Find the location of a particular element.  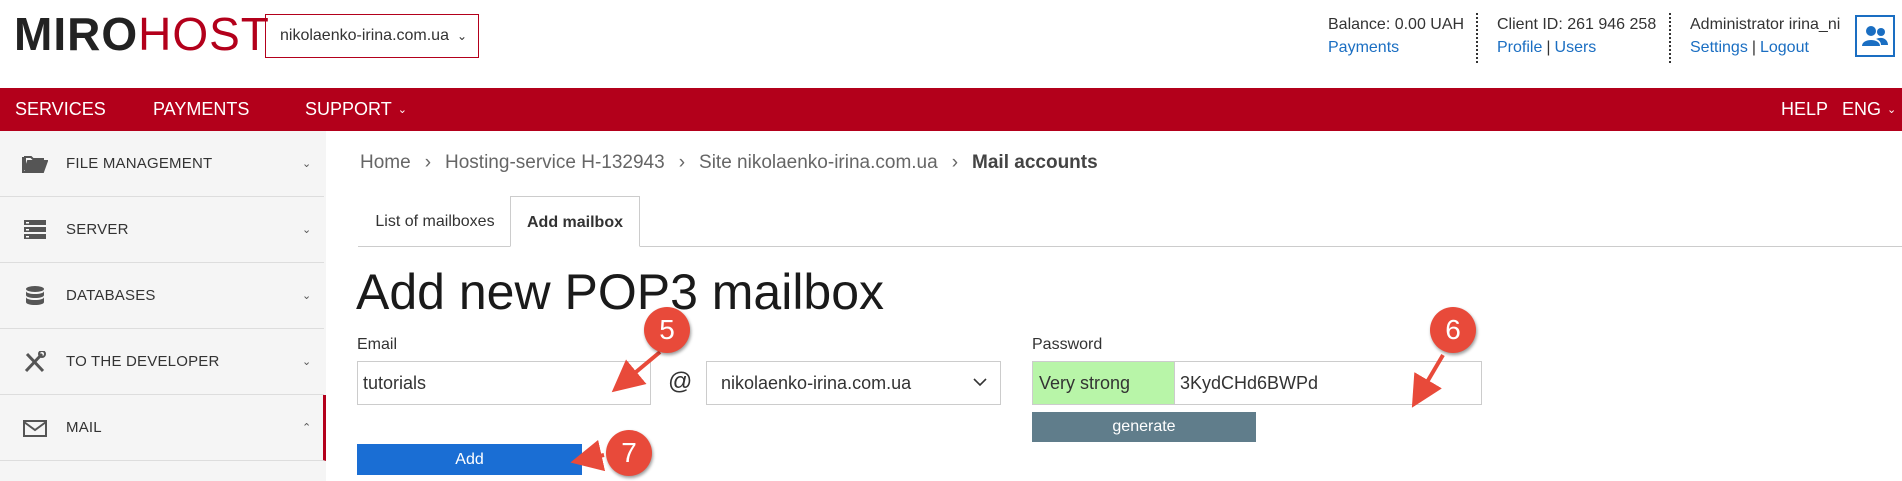

sidebar-item-databases: DATABASES ⌄ is located at coordinates (162, 296).